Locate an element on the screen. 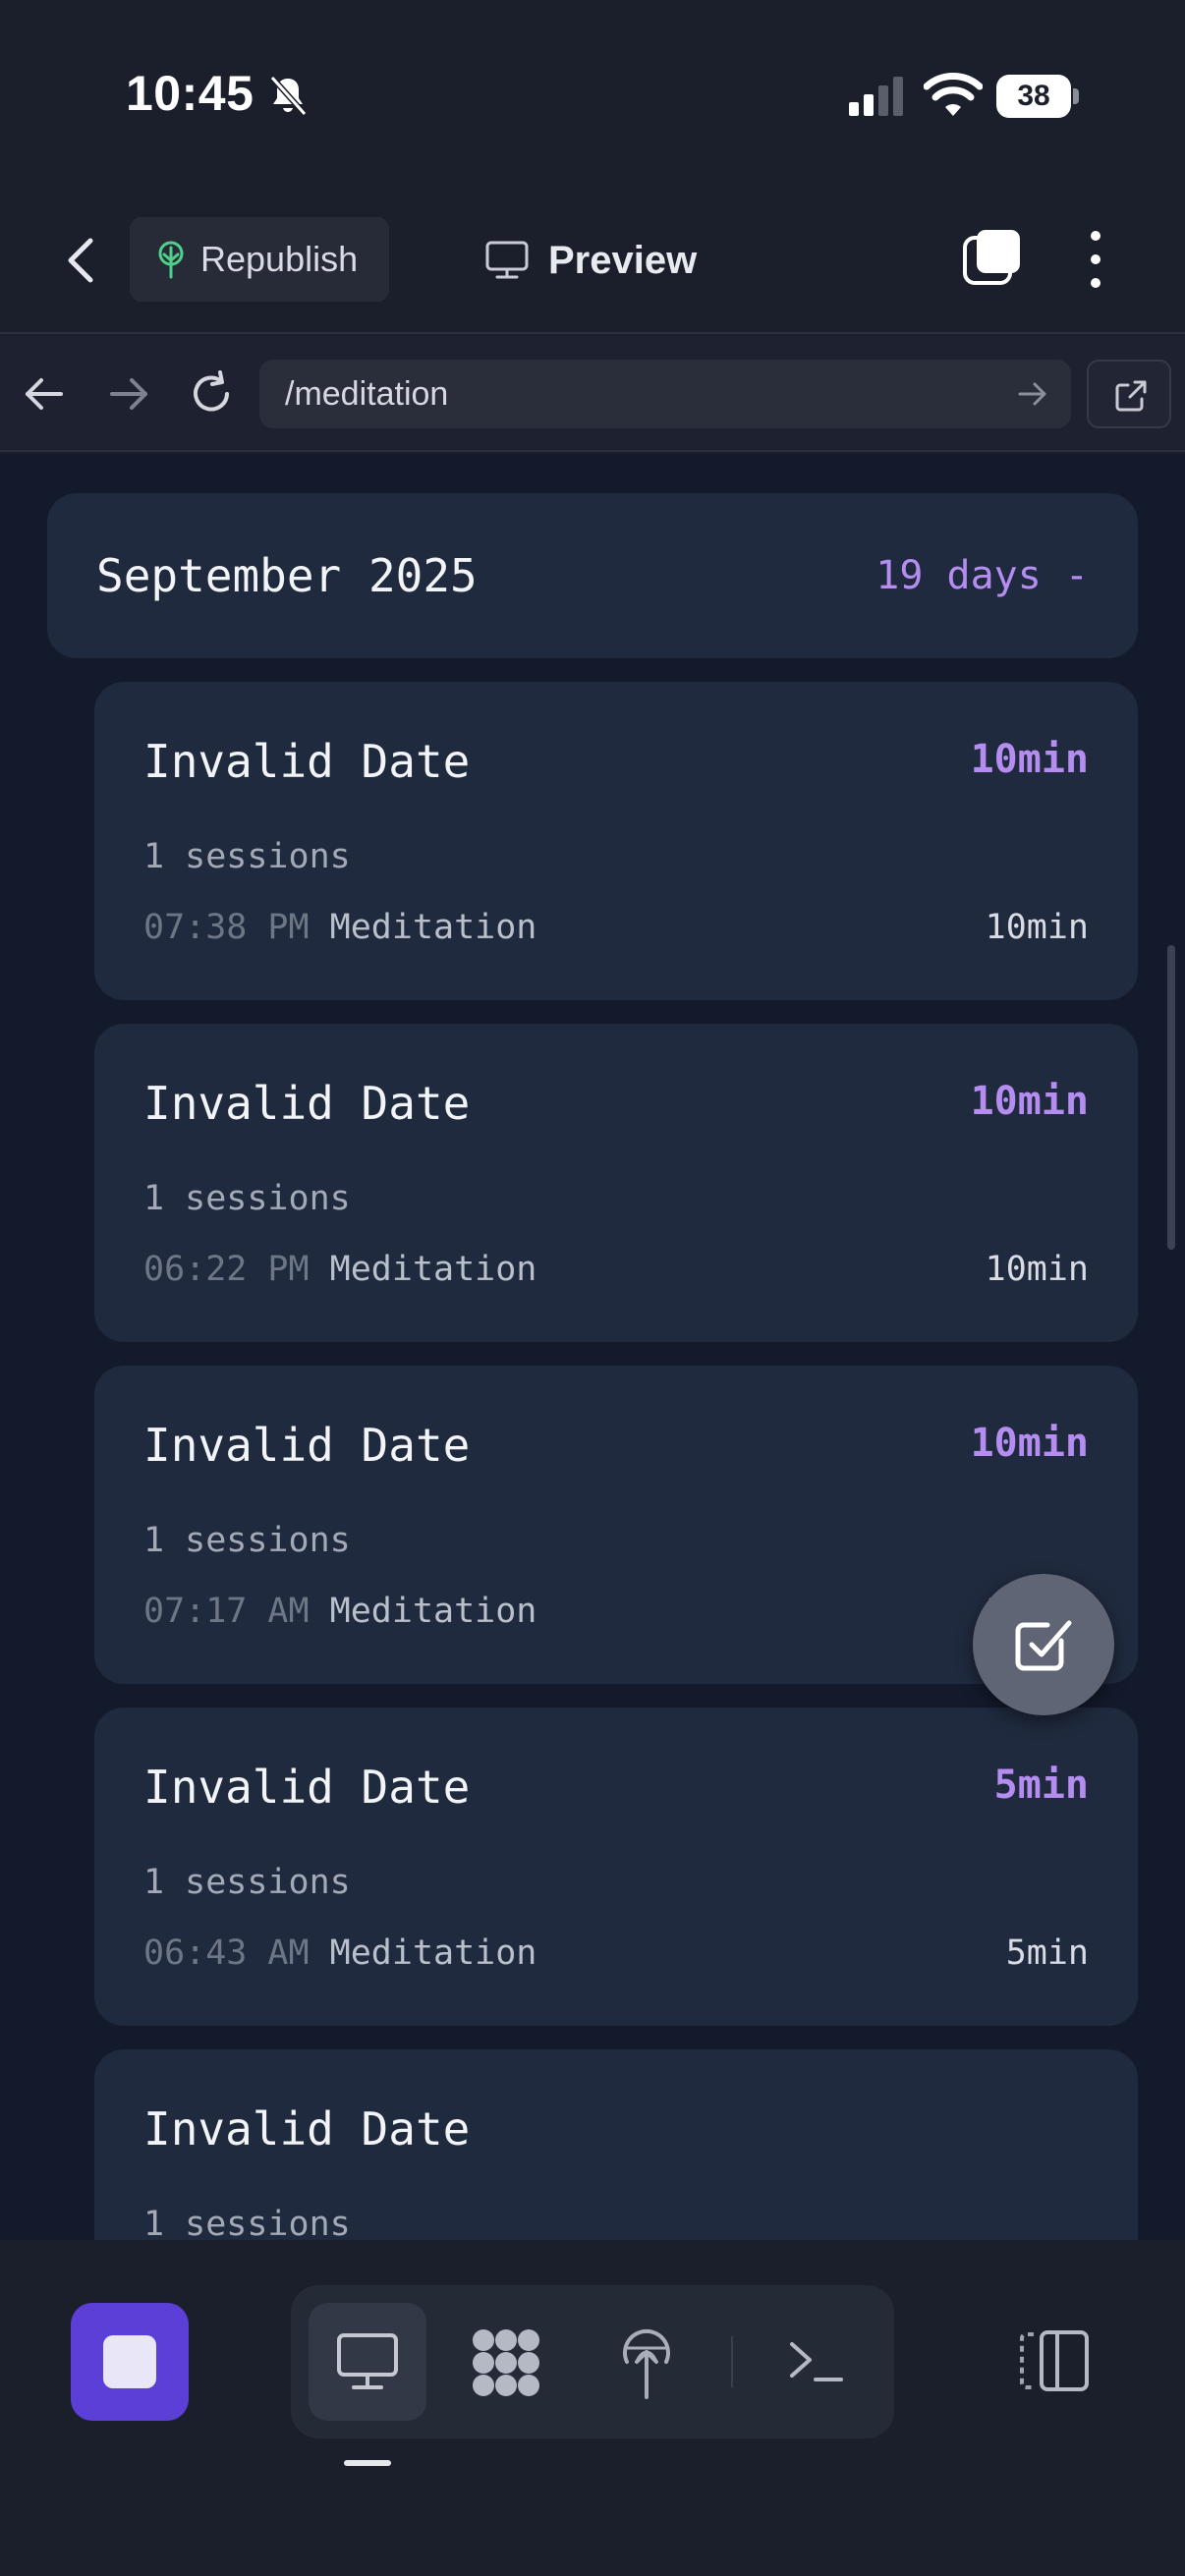  entry-duration: 5min is located at coordinates (1047, 1953).